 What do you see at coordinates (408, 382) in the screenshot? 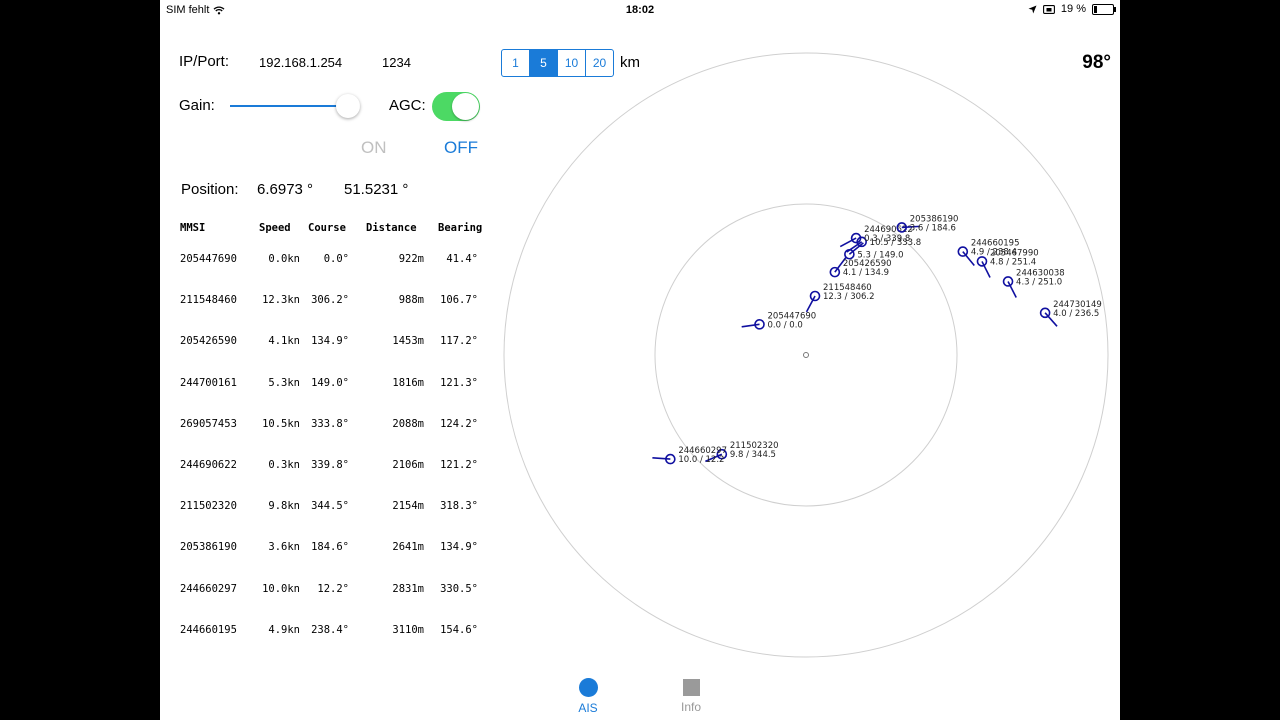
I see `cell-distance: 1816m` at bounding box center [408, 382].